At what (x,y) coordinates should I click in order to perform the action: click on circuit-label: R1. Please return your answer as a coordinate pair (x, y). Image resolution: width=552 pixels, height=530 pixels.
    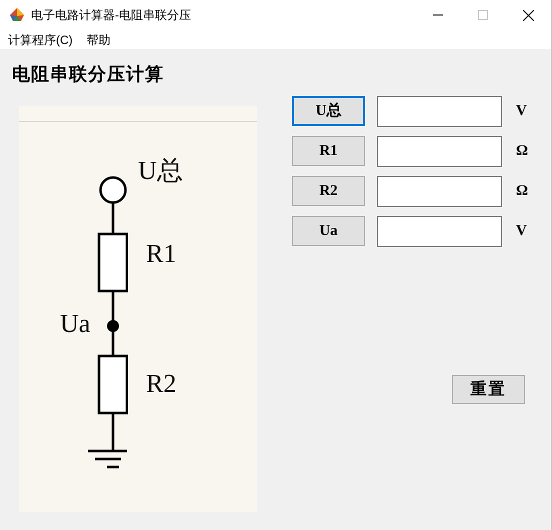
    Looking at the image, I should click on (161, 254).